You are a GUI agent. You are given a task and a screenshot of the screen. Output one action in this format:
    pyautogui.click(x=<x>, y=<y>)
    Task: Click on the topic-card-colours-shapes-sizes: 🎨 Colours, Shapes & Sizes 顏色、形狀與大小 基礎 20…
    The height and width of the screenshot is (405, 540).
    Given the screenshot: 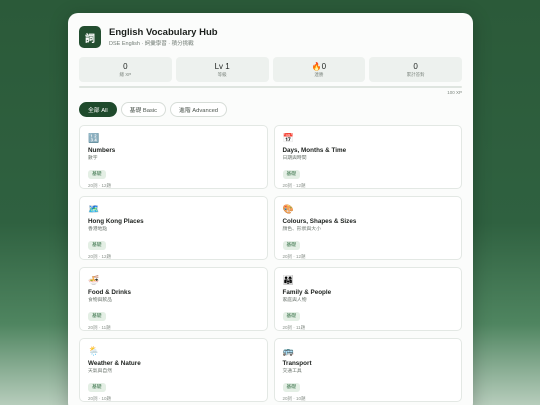 What is the action you would take?
    pyautogui.click(x=367, y=228)
    